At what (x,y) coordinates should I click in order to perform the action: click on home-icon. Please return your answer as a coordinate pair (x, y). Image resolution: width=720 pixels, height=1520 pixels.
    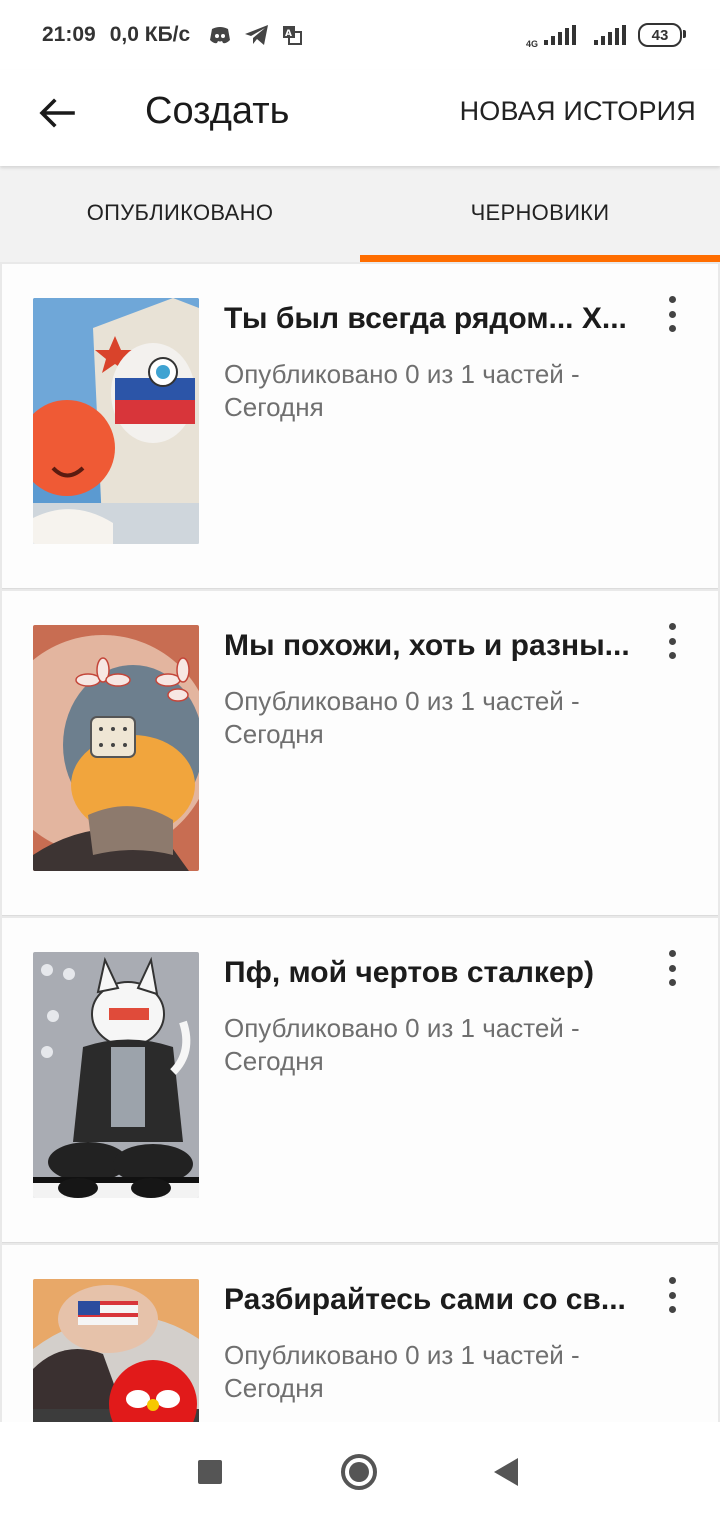
    Looking at the image, I should click on (359, 1472).